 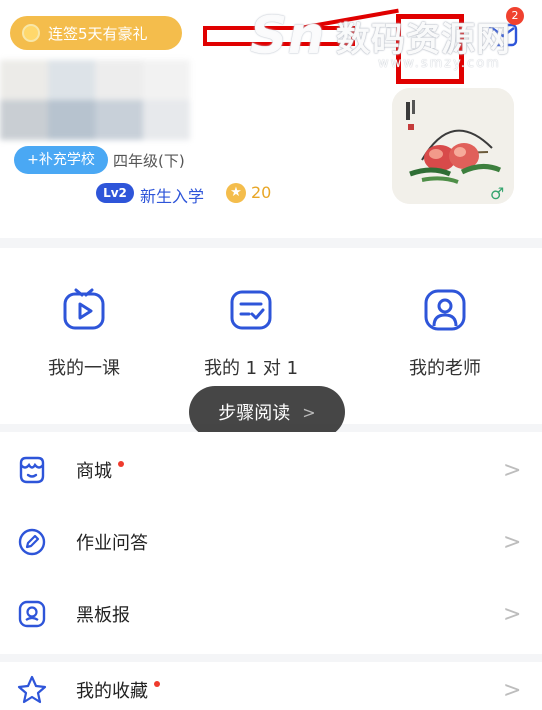 I want to click on blurred-username, so click(x=95, y=100).